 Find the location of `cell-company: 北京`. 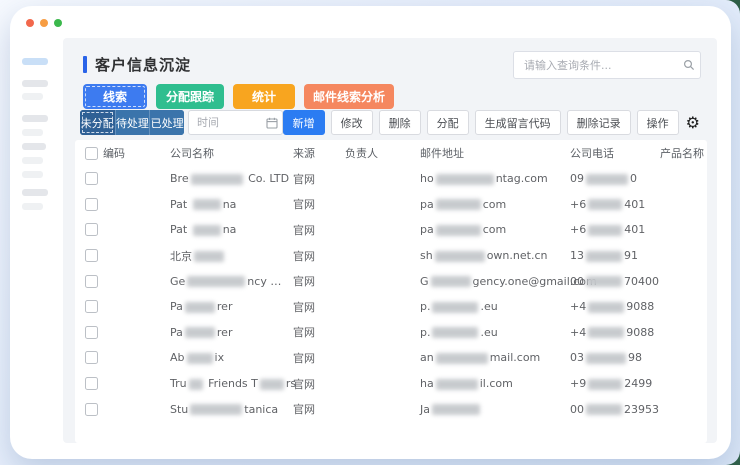

cell-company: 北京 is located at coordinates (231, 256).